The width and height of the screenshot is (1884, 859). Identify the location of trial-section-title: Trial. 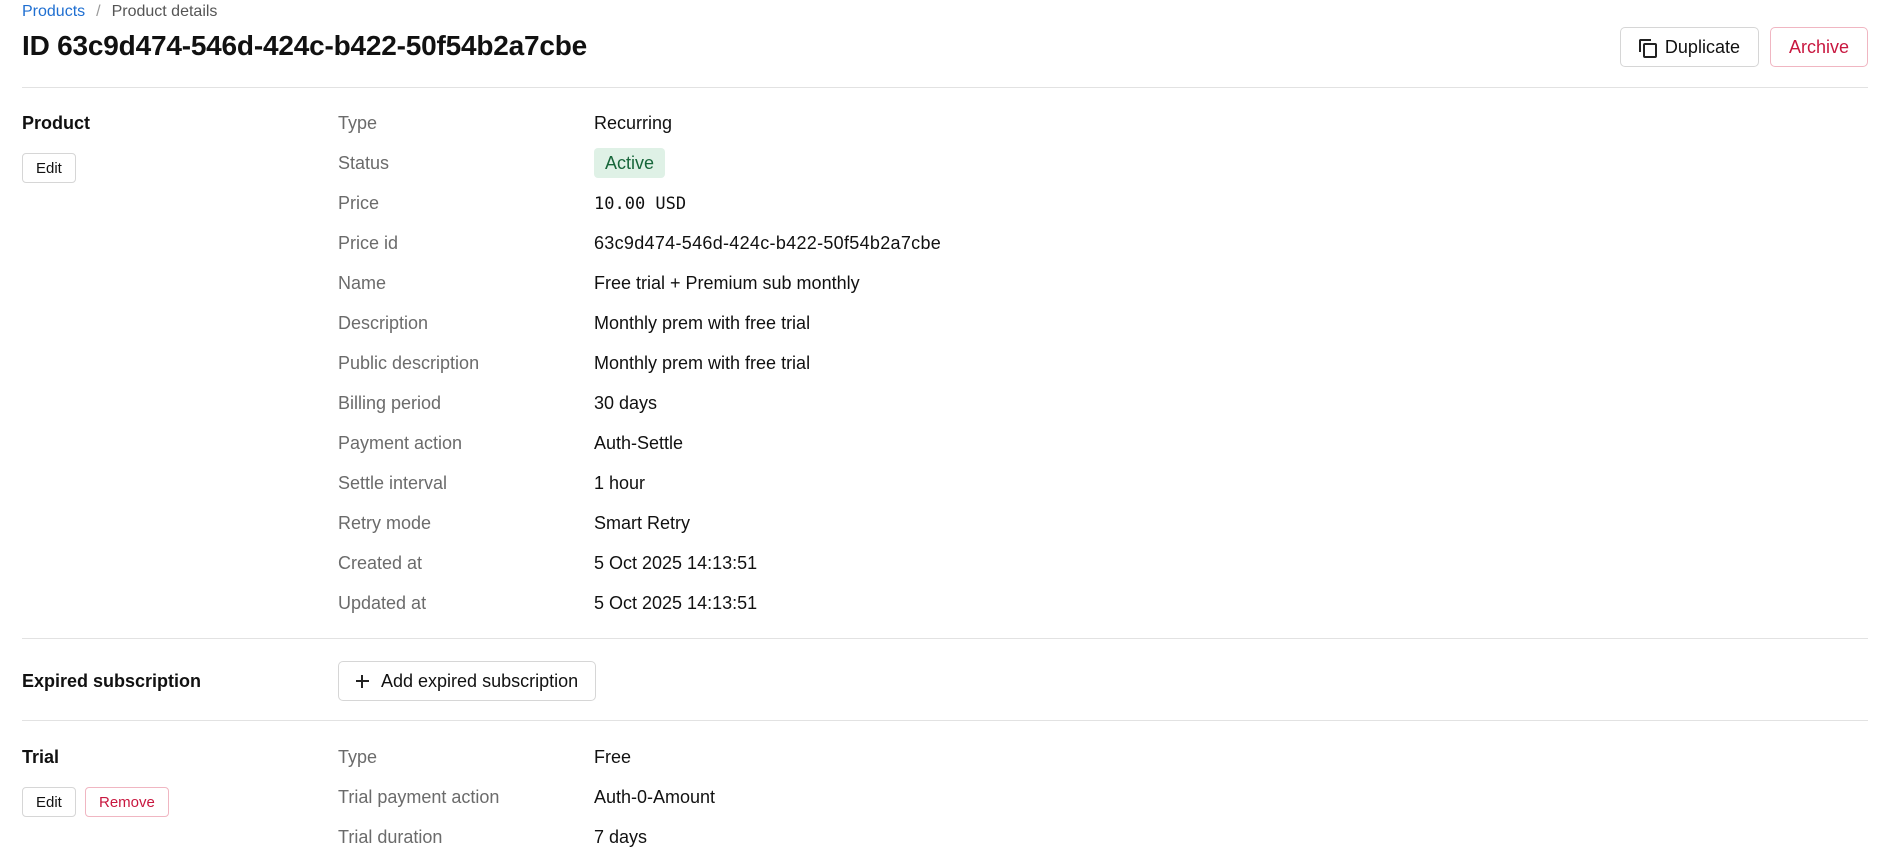
(41, 757).